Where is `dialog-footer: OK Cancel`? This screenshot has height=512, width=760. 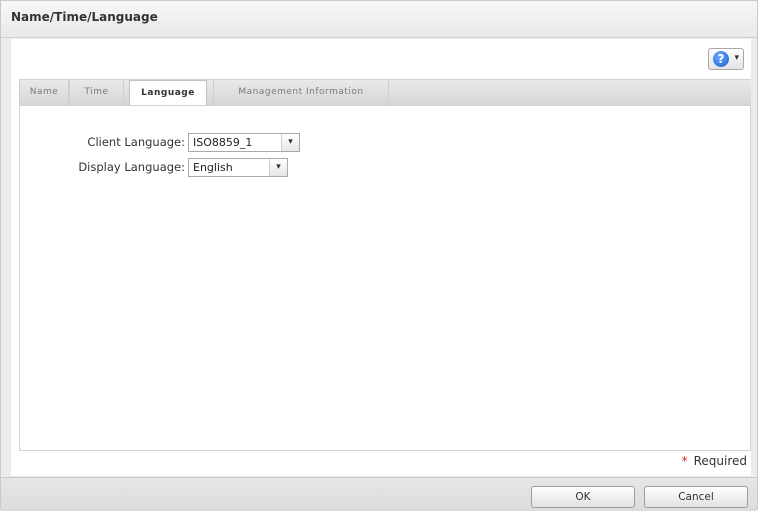 dialog-footer: OK Cancel is located at coordinates (379, 494).